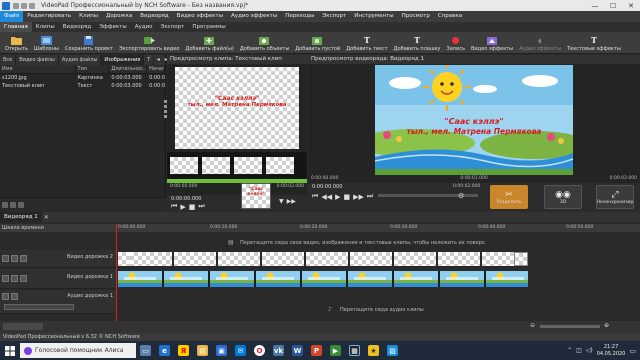  Describe the element at coordinates (237, 165) in the screenshot. I see `clip-filmstrip` at that location.